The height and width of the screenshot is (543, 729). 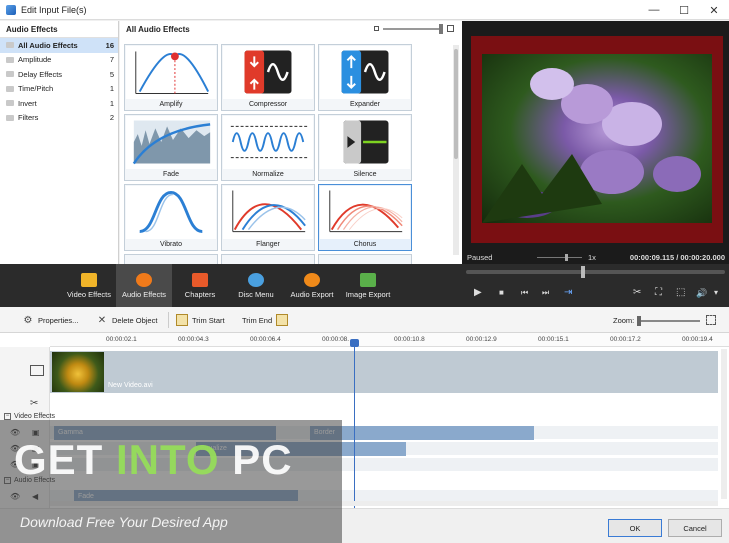 What do you see at coordinates (268, 77) in the screenshot?
I see `effect-tile-compressor: Compressor` at bounding box center [268, 77].